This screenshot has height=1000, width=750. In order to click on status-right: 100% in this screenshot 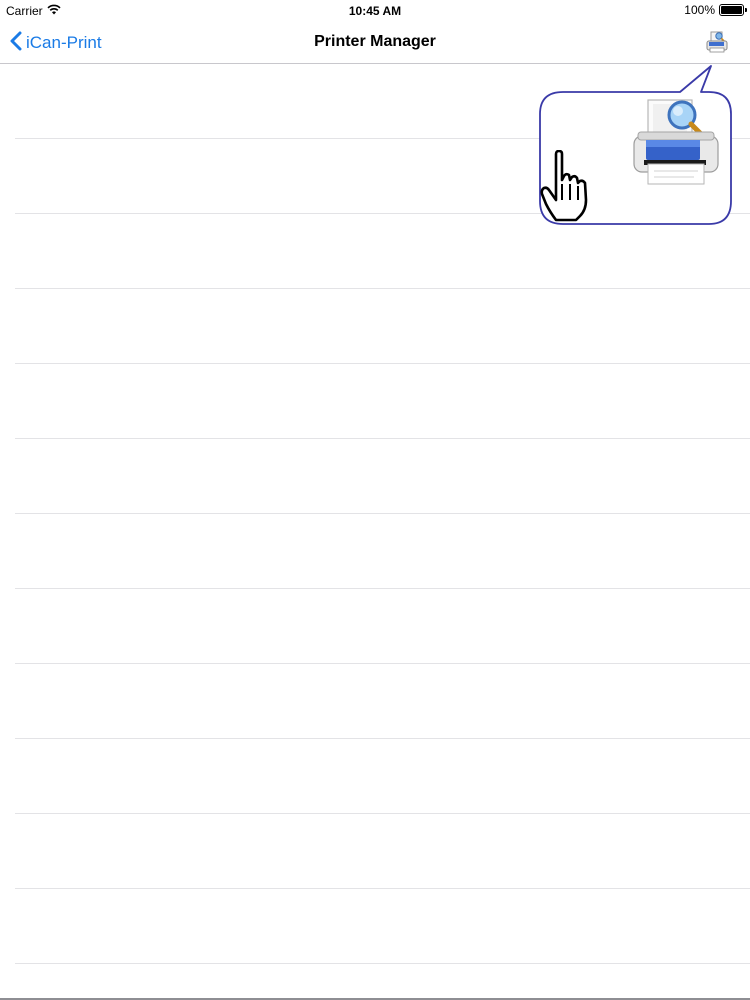, I will do `click(715, 10)`.